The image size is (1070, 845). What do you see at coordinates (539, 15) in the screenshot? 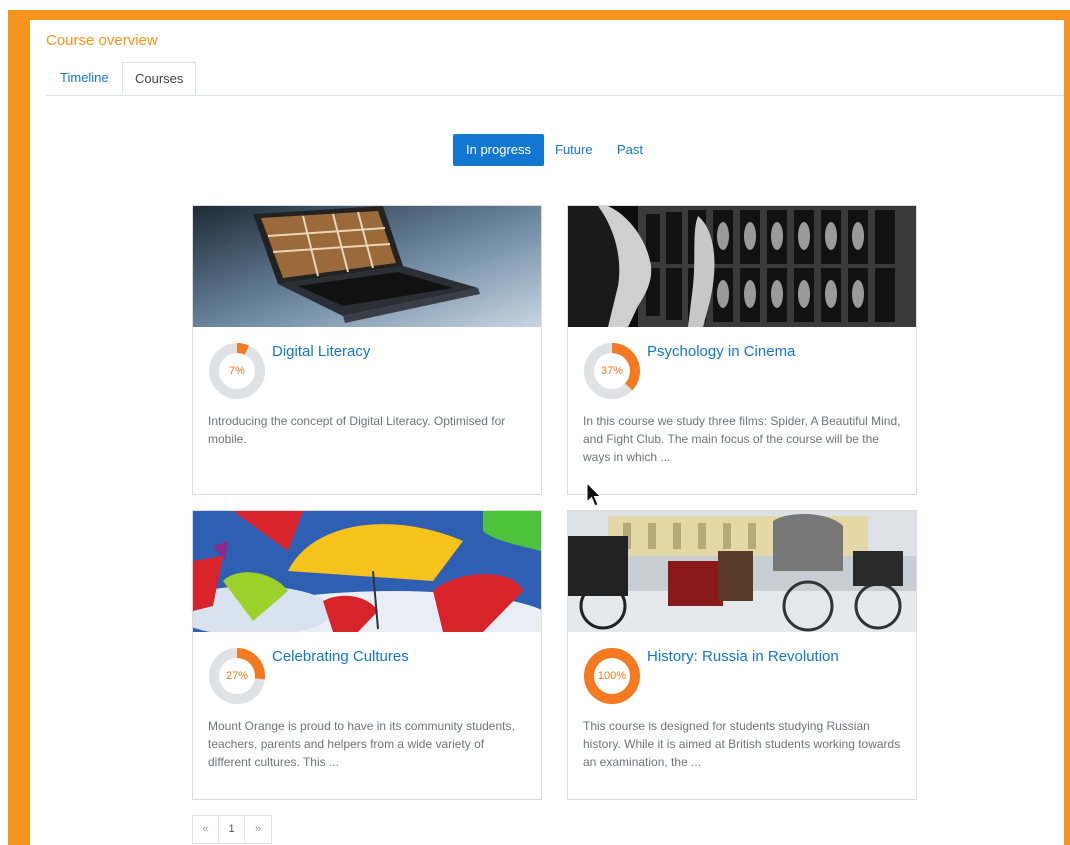
I see `orange-frame-top` at bounding box center [539, 15].